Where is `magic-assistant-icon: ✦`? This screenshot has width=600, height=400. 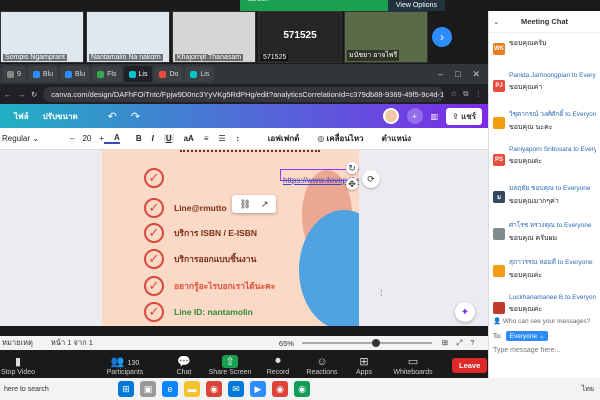 magic-assistant-icon: ✦ is located at coordinates (465, 312).